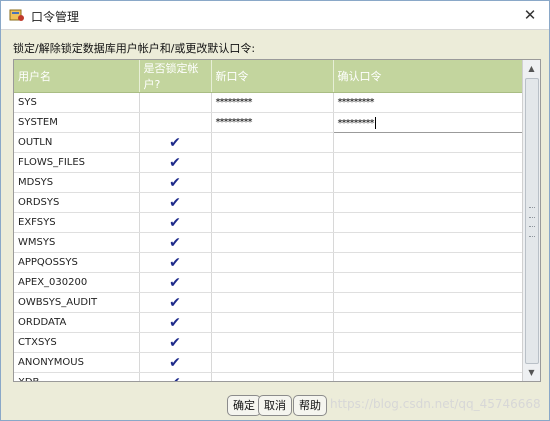 This screenshot has width=550, height=421. I want to click on table-row: WMSYS ✔, so click(268, 242).